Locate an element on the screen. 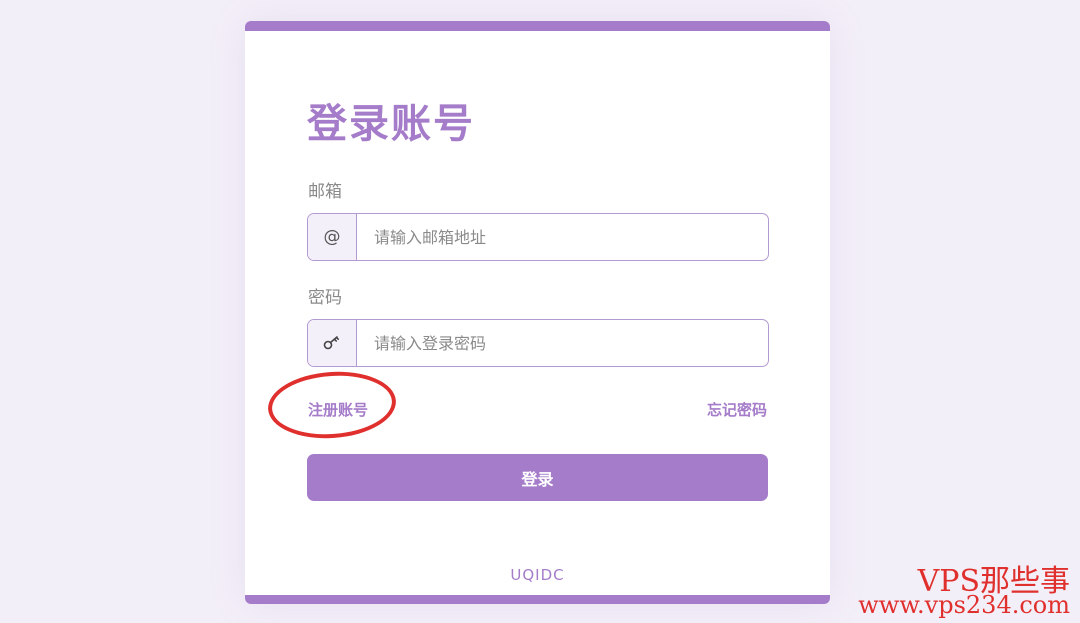  password-label: 密码 is located at coordinates (325, 298).